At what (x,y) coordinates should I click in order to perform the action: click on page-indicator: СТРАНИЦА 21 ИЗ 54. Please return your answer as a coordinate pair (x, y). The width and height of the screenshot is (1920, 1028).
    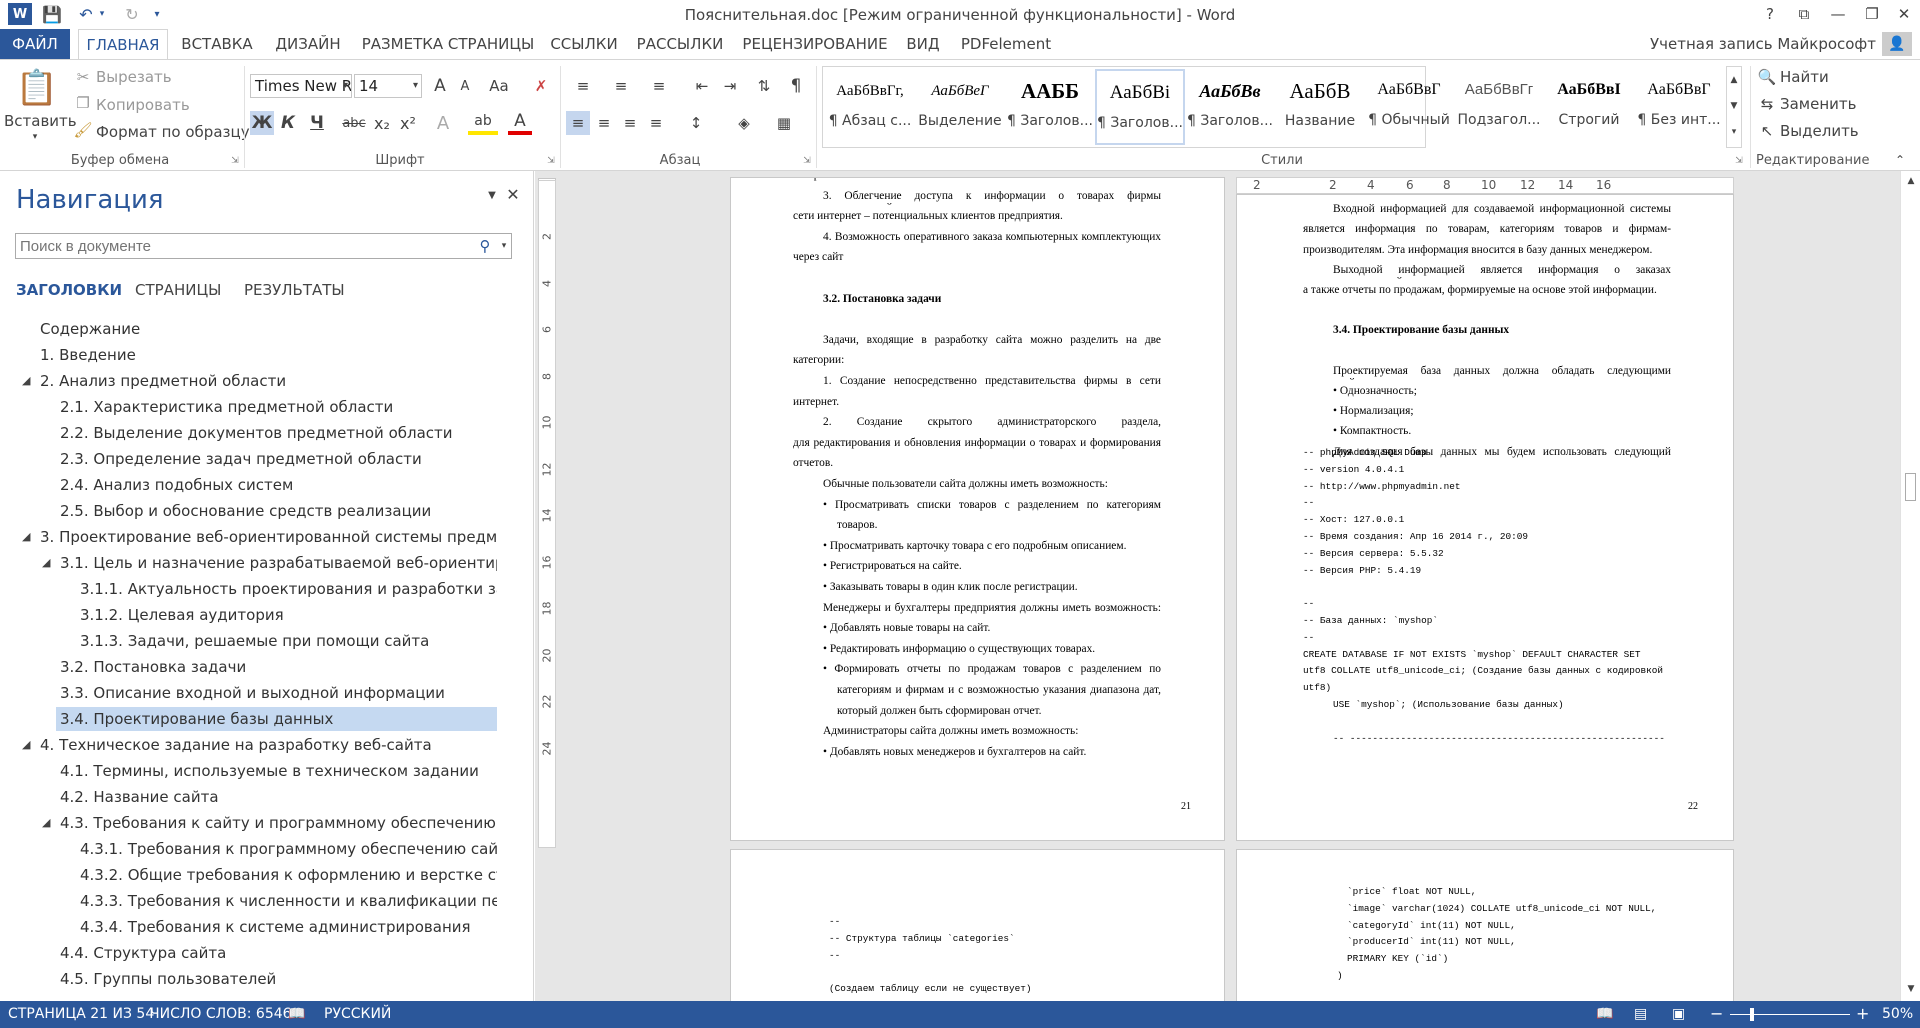
    Looking at the image, I should click on (81, 1014).